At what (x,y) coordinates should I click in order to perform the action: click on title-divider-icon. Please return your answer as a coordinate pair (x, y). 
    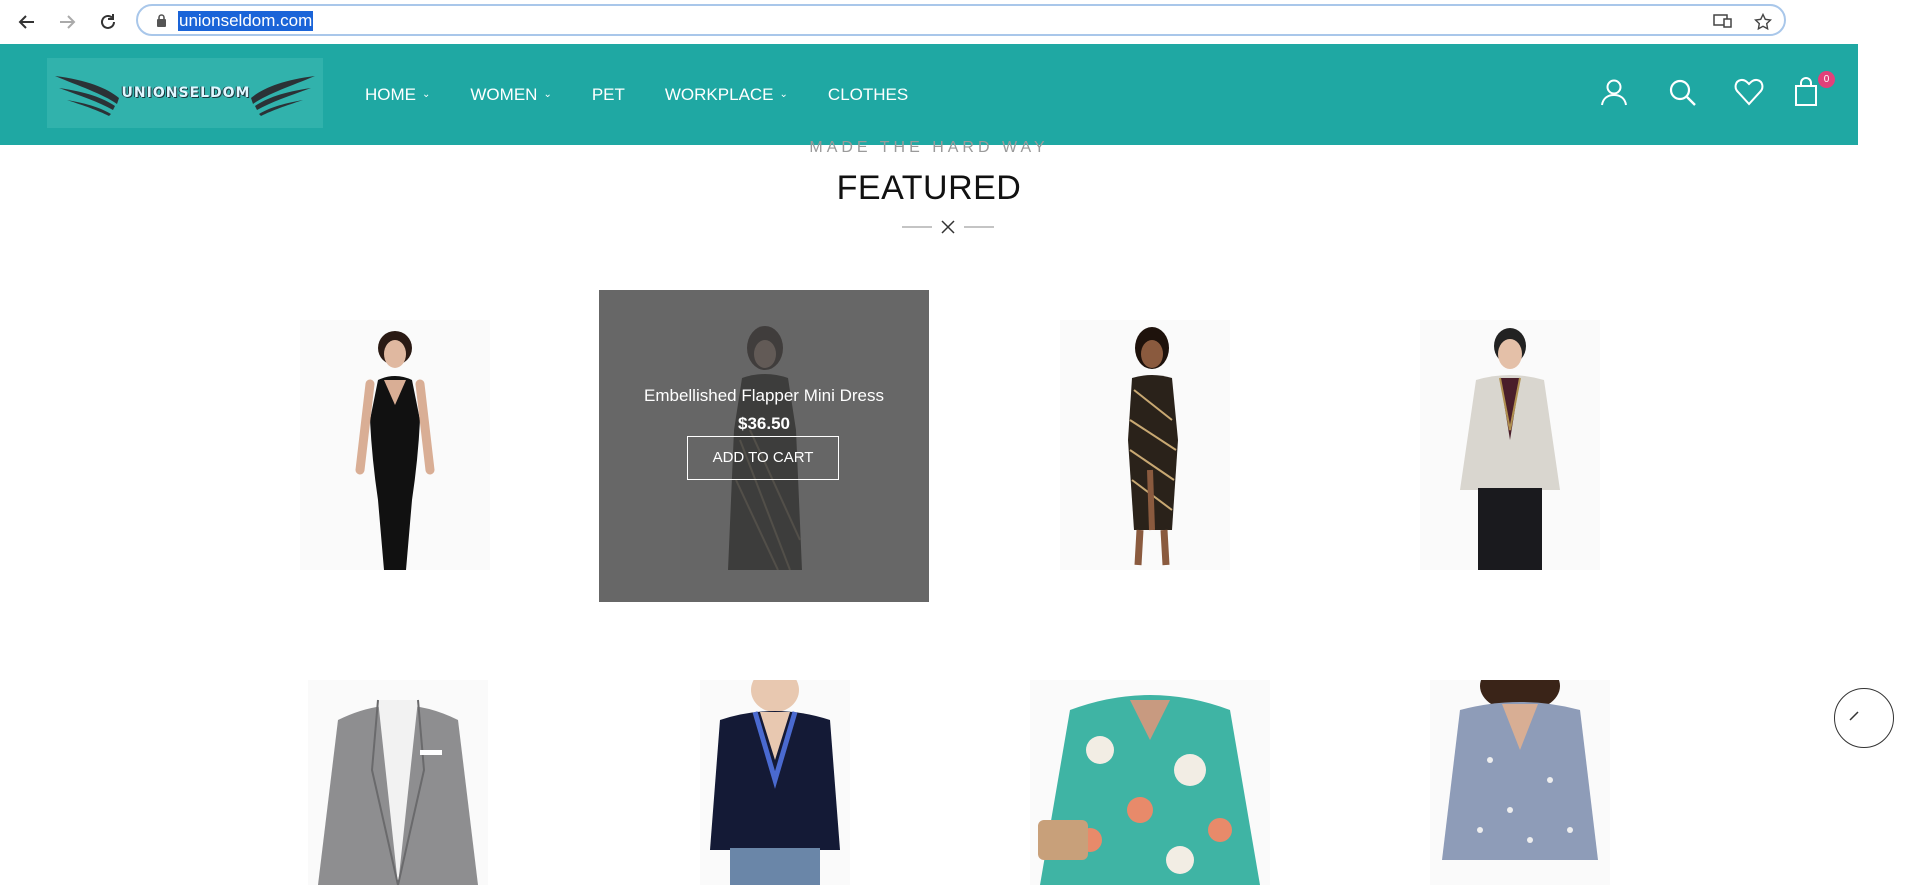
    Looking at the image, I should click on (948, 227).